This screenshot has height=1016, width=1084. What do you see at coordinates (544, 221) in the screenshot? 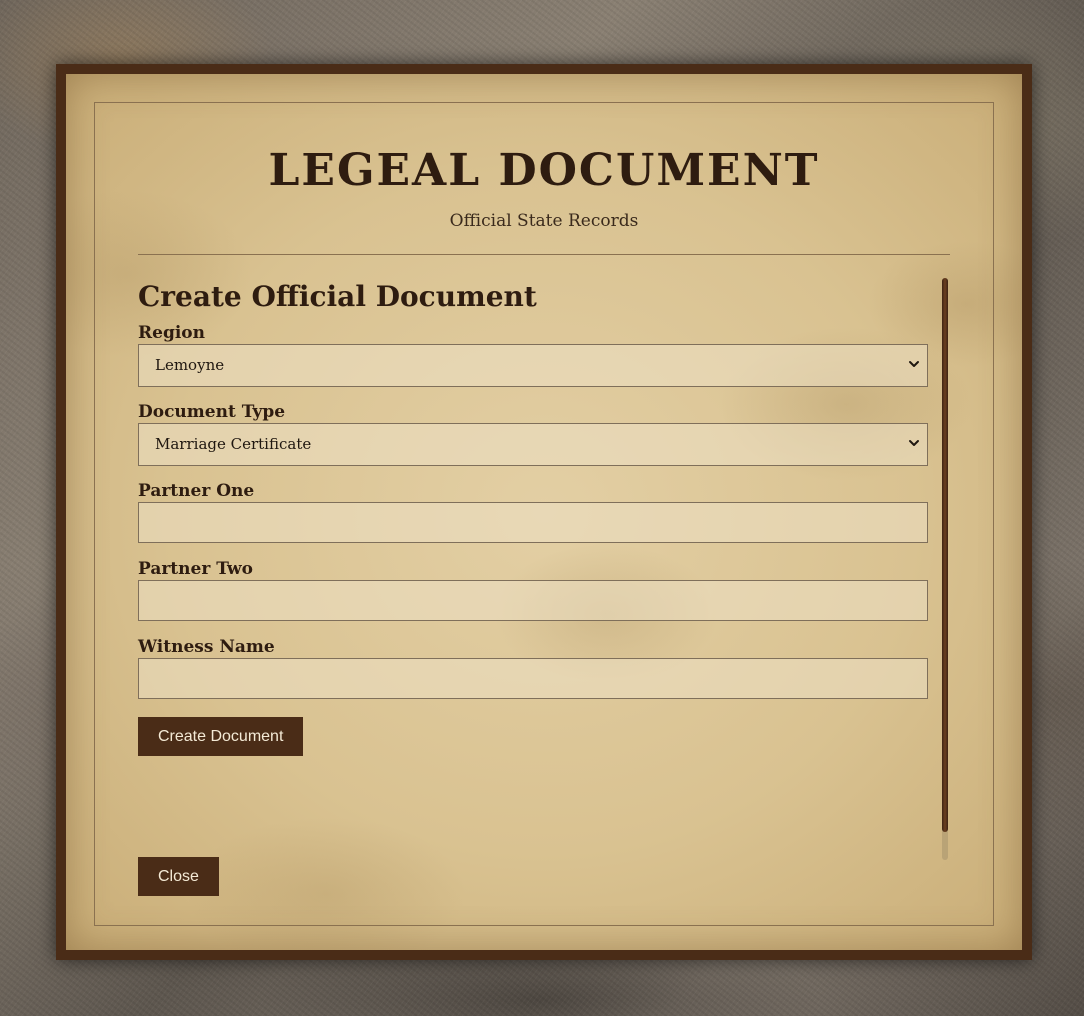
I see `document-subtitle: Official State Records` at bounding box center [544, 221].